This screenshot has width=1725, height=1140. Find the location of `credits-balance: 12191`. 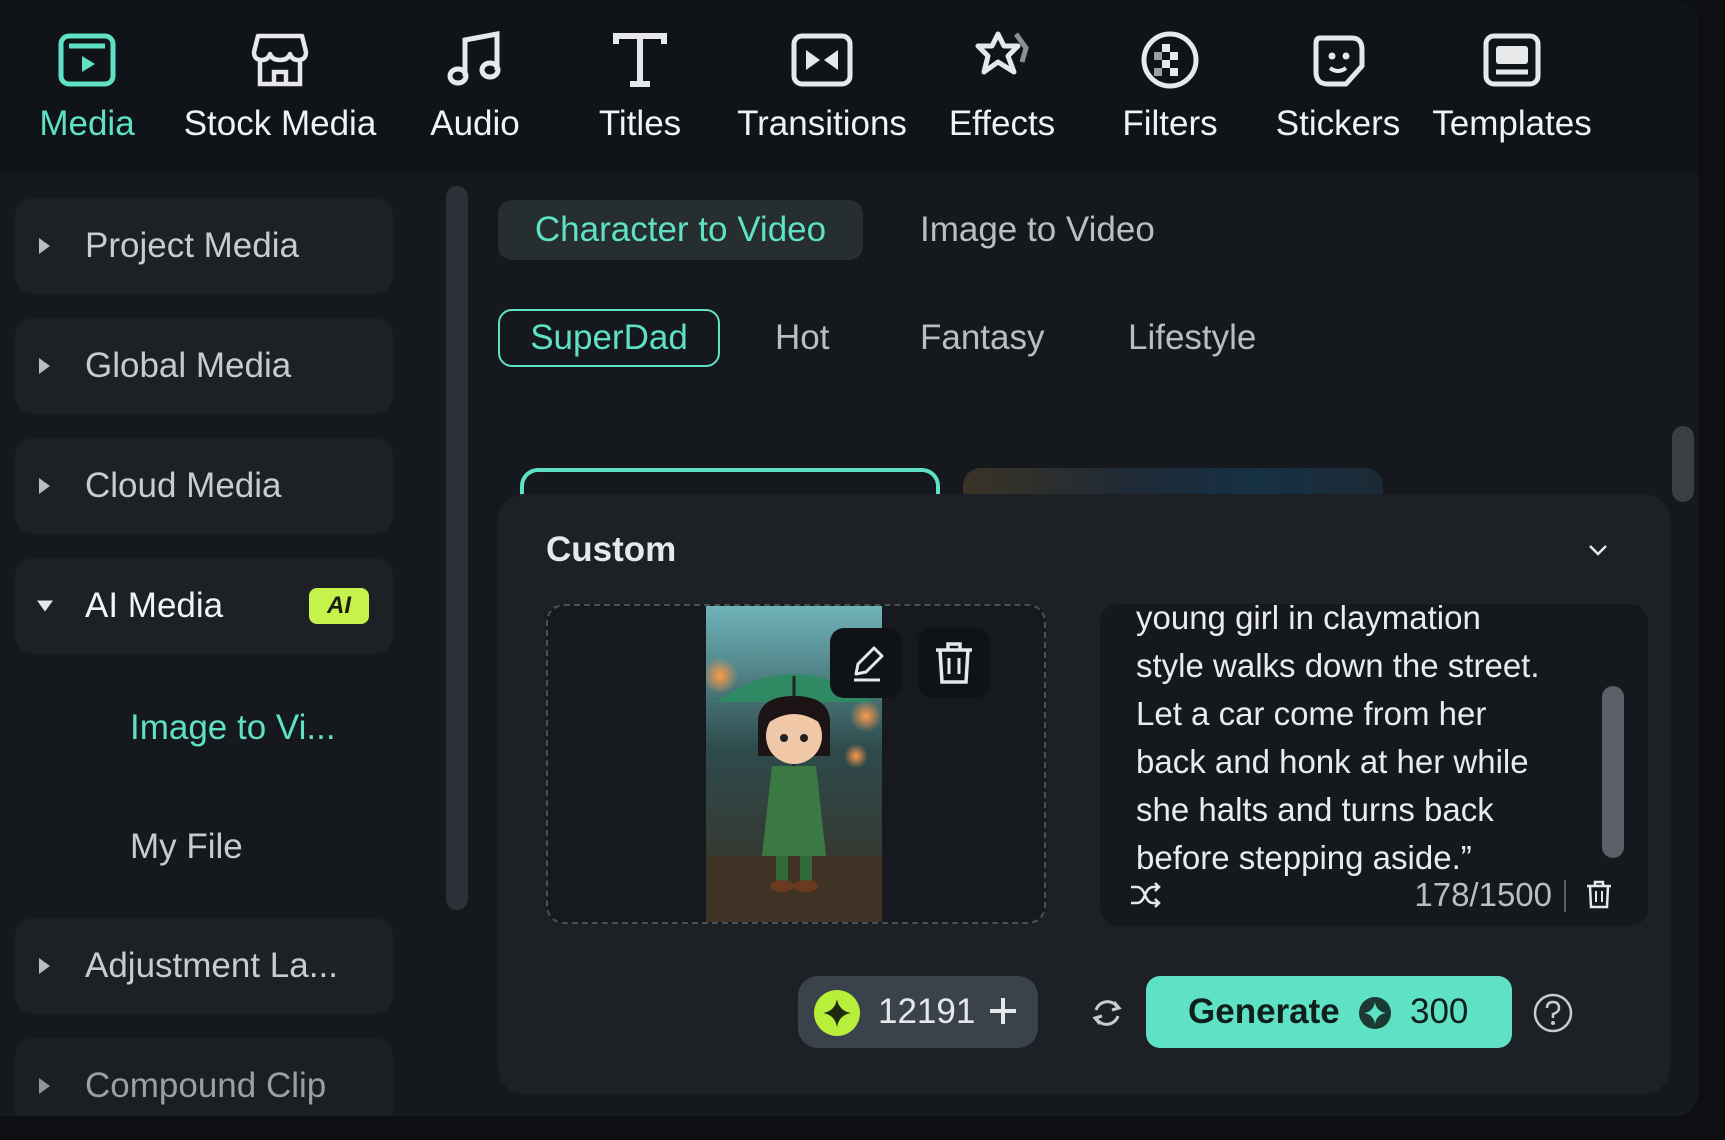

credits-balance: 12191 is located at coordinates (918, 1012).